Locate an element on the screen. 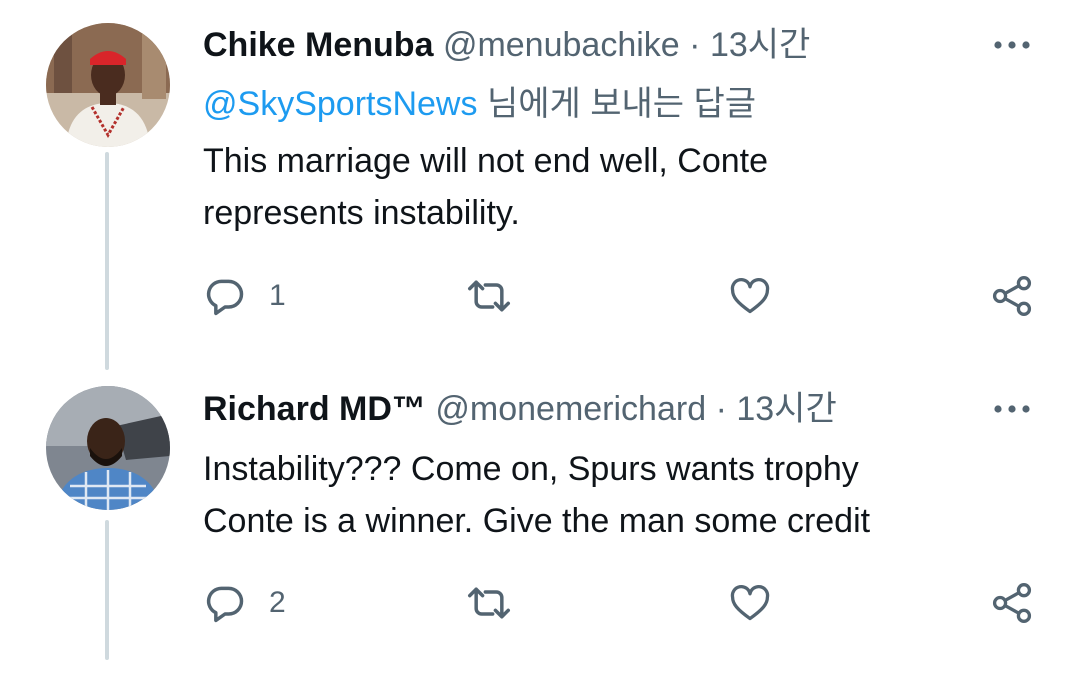  tweet-header: Richard MD™ @monemerichard · 13시간 is located at coordinates (520, 409).